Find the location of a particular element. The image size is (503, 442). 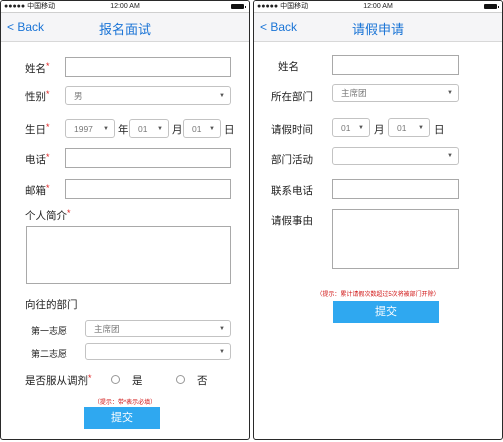

dept-select: 主席团 ▼ is located at coordinates (395, 93).